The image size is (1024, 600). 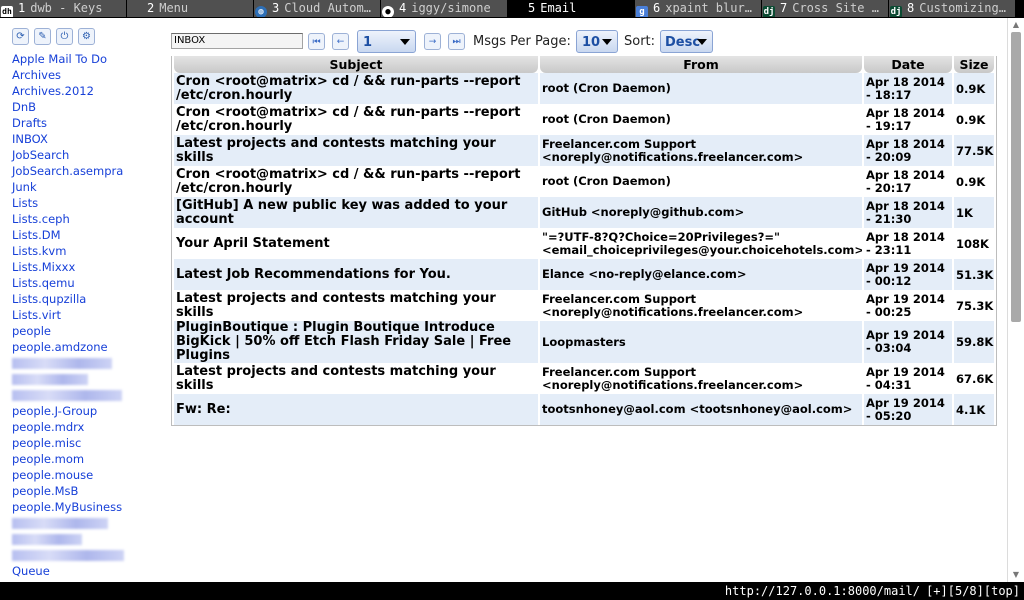 I want to click on folder-item: Junk, so click(x=87, y=187).